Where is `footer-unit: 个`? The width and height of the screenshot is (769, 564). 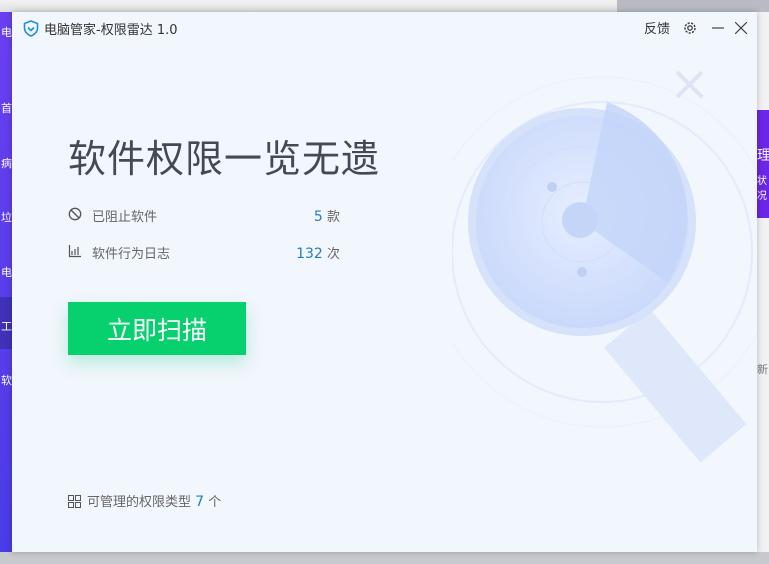 footer-unit: 个 is located at coordinates (215, 502).